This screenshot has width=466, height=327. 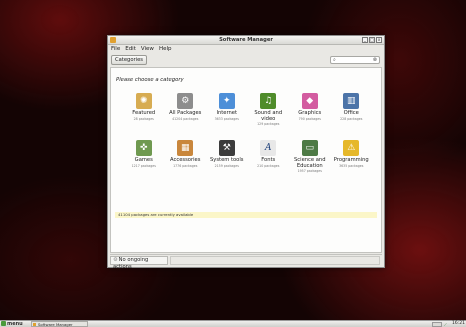 What do you see at coordinates (226, 118) in the screenshot?
I see `category-count: 3633 packages` at bounding box center [226, 118].